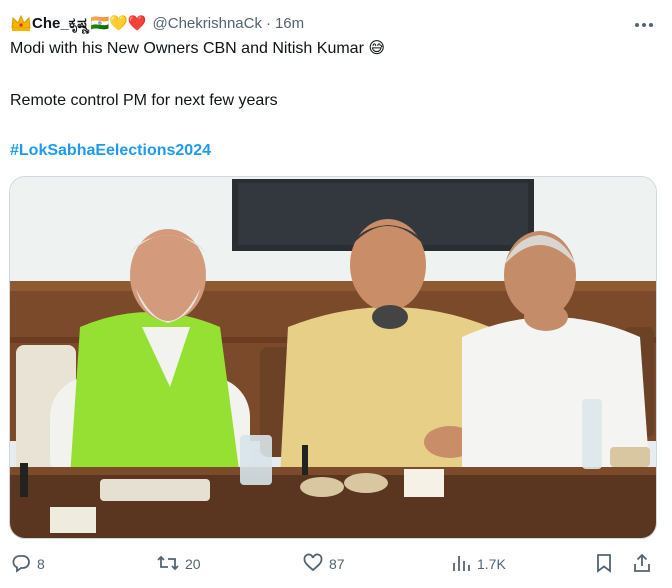 The image size is (672, 588). I want to click on timestamp: 16m, so click(289, 23).